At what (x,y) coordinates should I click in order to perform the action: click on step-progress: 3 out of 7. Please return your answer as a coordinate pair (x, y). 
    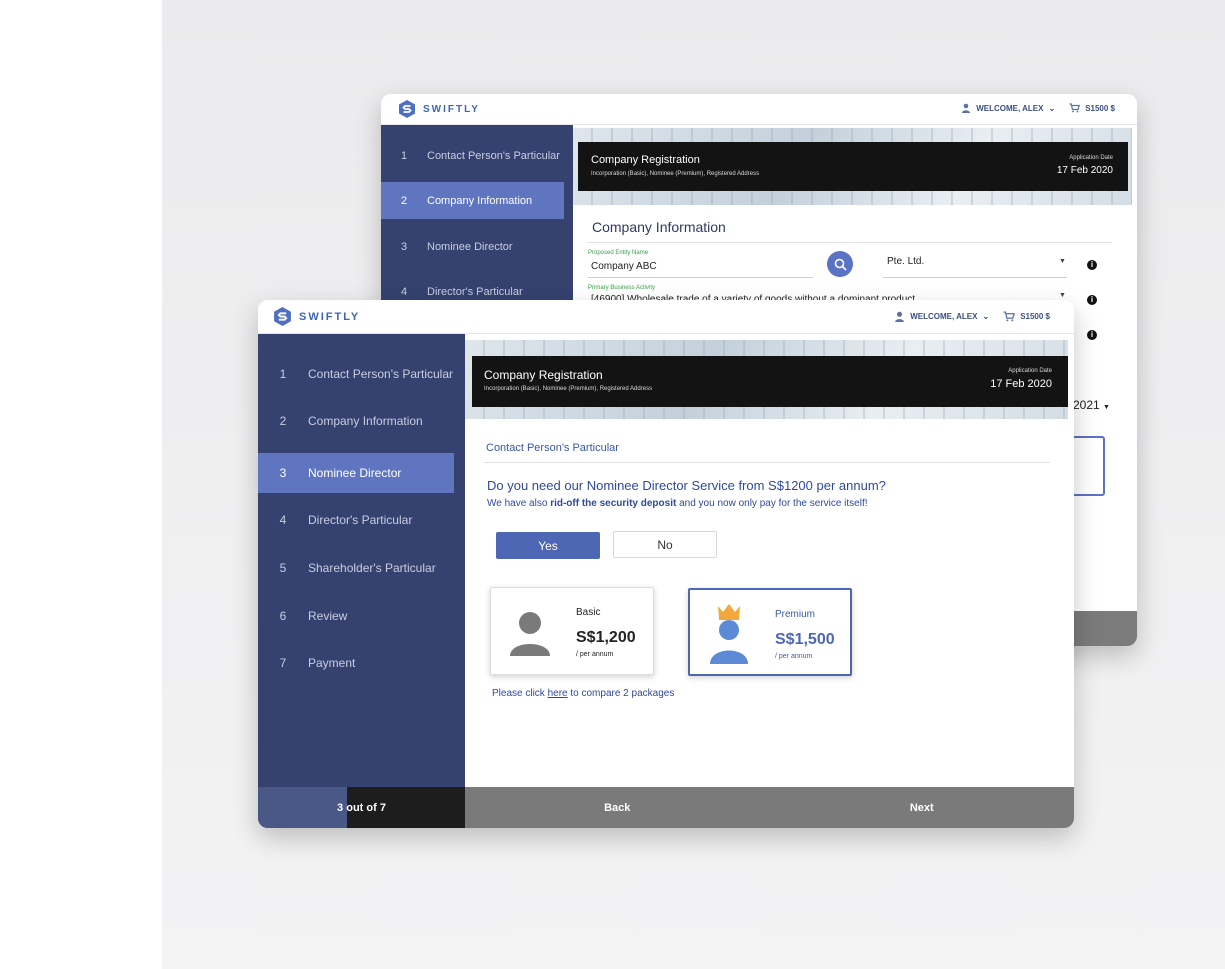
    Looking at the image, I should click on (361, 807).